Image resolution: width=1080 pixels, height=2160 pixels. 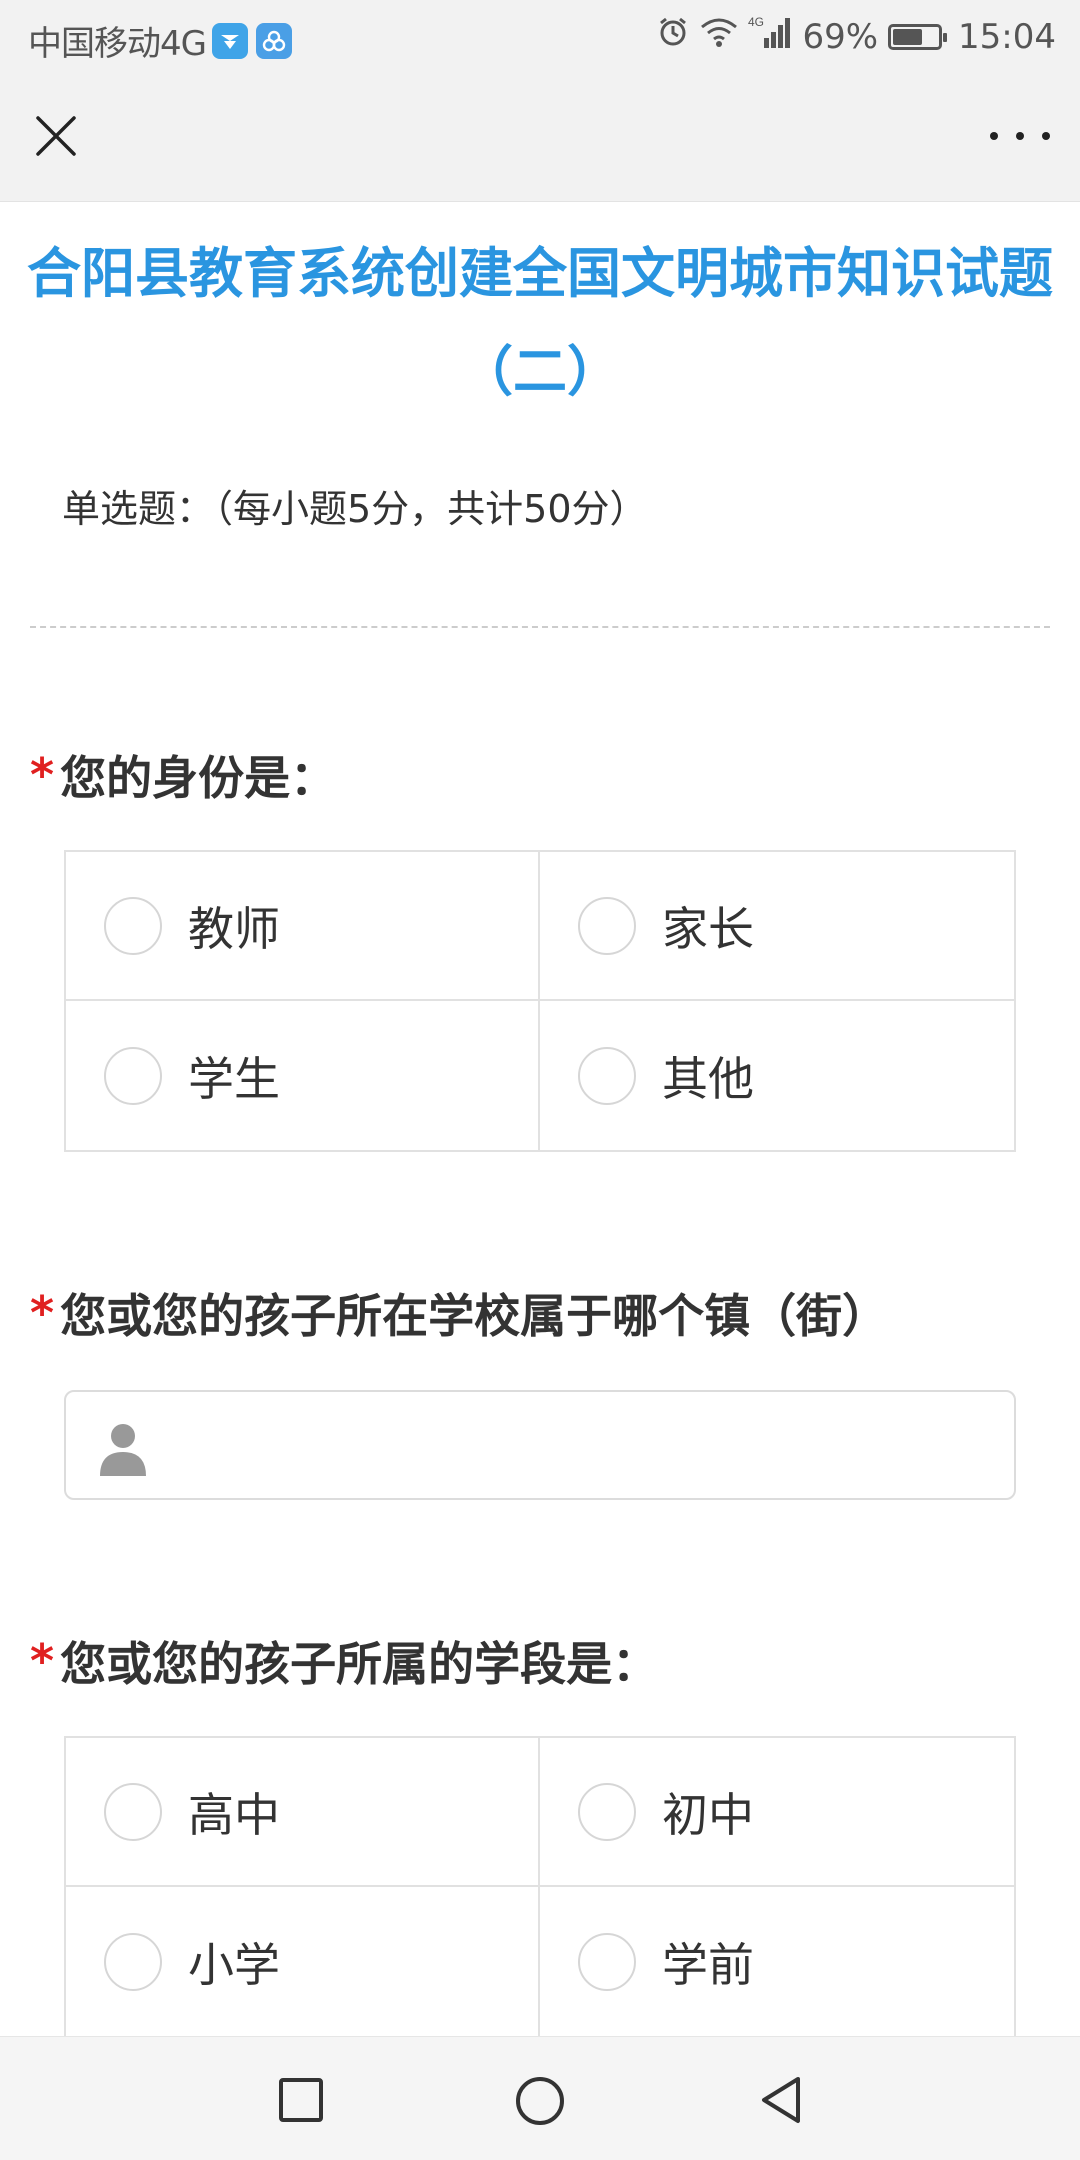 I want to click on page-title: 合阳县教育系统创建全国文明城市知识试题（二）, so click(x=540, y=322).